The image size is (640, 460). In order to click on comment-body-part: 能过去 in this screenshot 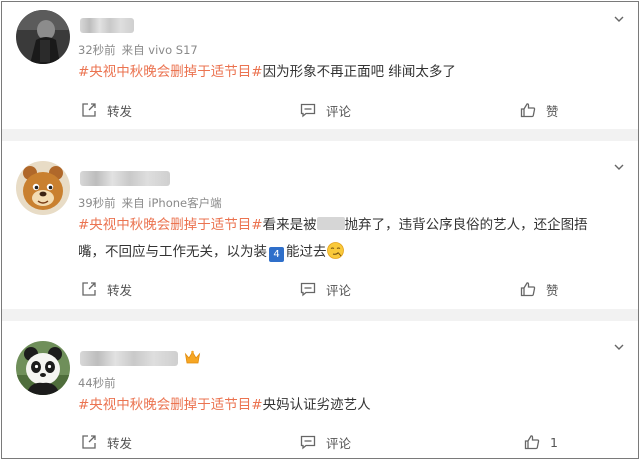, I will do `click(306, 252)`.